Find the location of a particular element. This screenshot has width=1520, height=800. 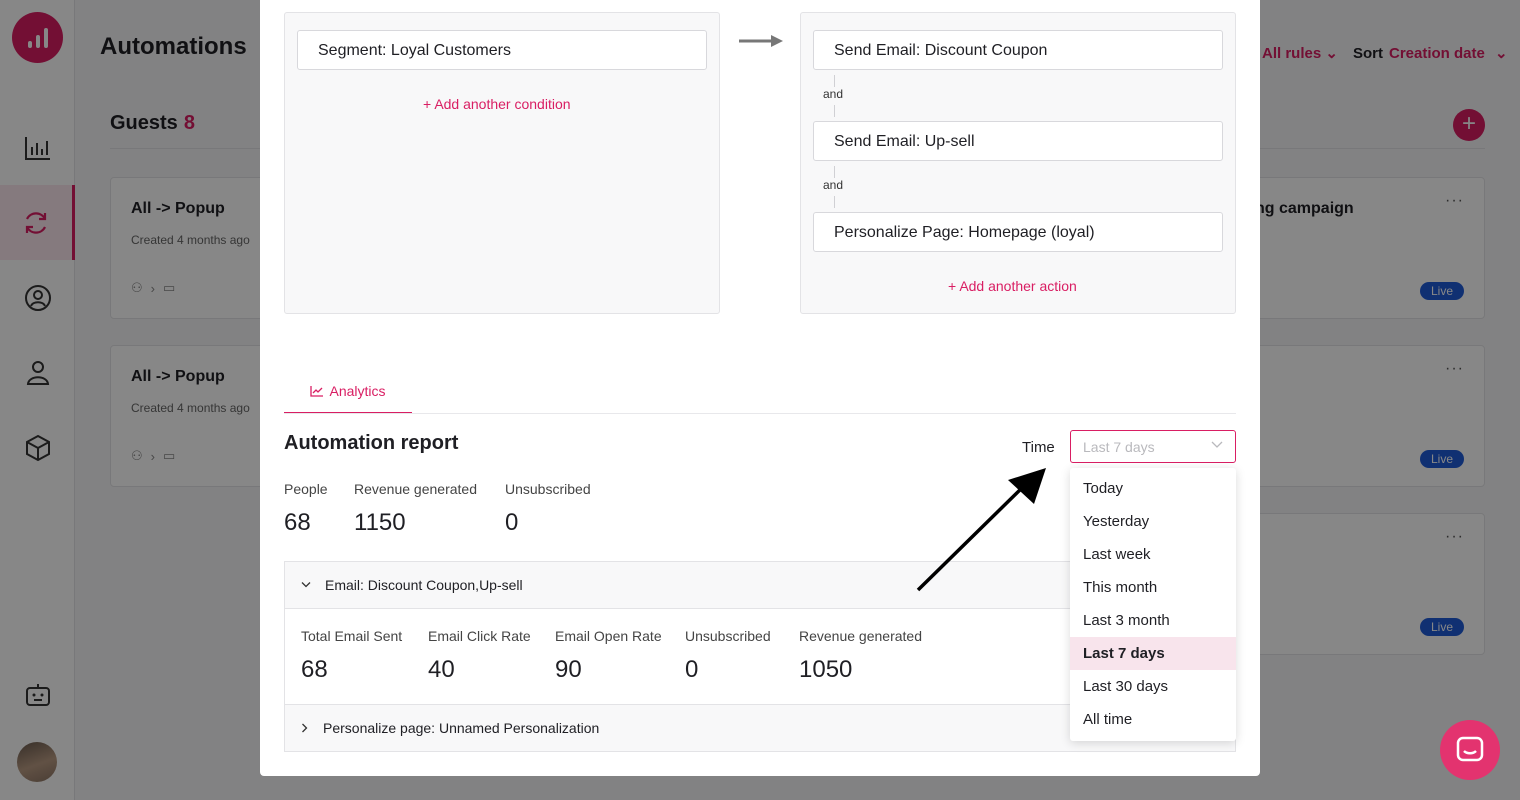

chevron-right-icon is located at coordinates (305, 728).